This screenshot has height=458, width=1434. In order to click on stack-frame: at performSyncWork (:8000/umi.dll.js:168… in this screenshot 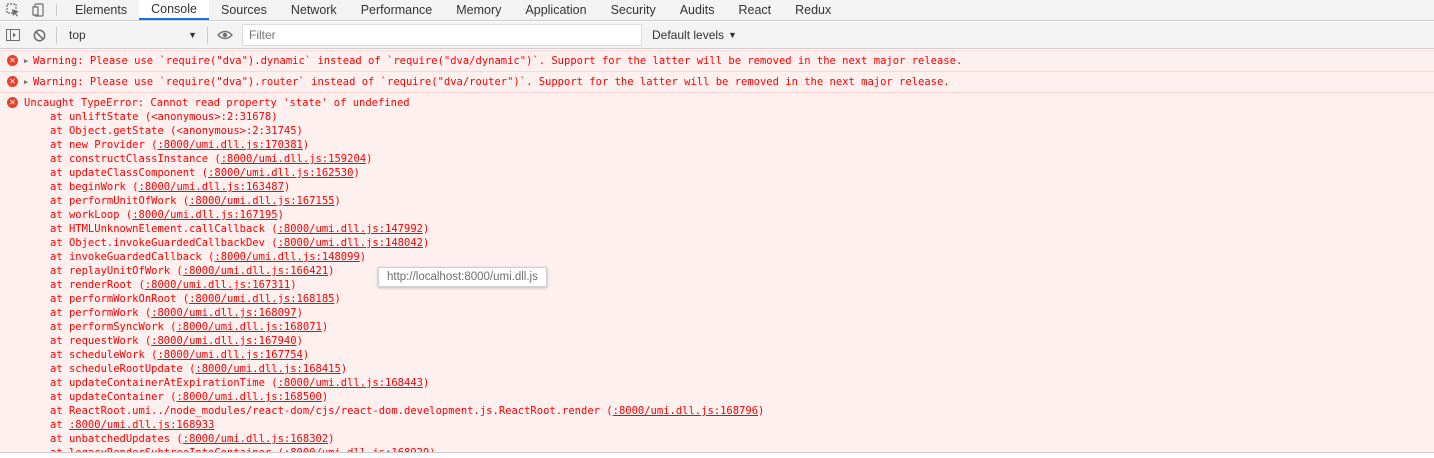, I will do `click(729, 327)`.